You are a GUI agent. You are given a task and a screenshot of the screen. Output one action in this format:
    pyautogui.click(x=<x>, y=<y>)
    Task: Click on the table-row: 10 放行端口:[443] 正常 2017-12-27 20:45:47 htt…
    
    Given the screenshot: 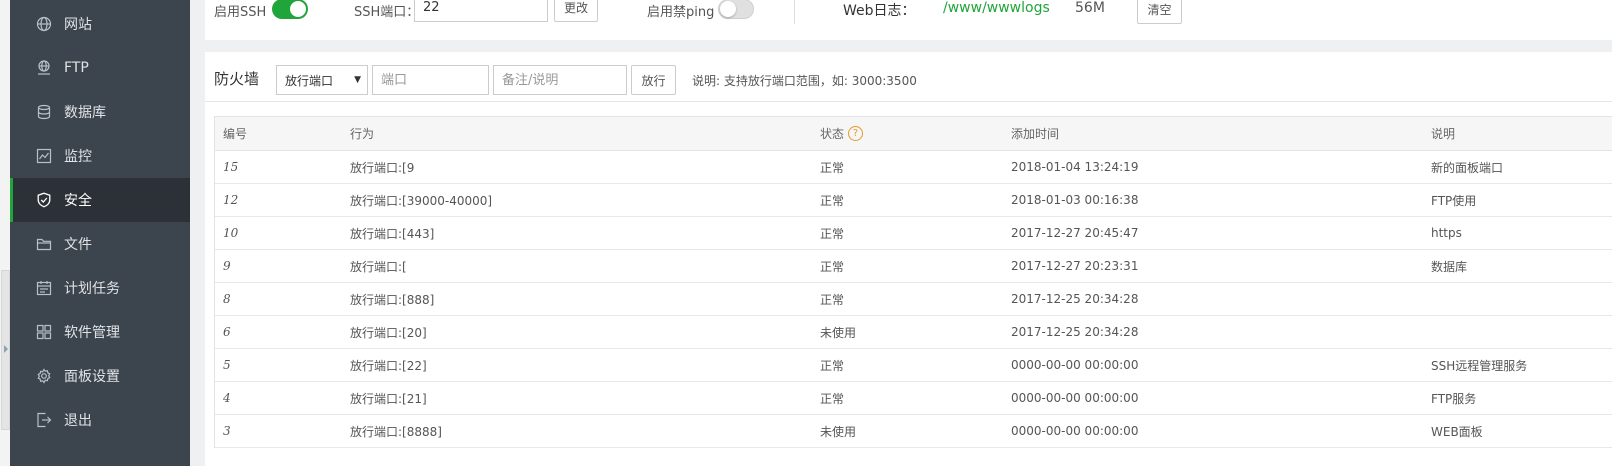 What is the action you would take?
    pyautogui.click(x=913, y=233)
    